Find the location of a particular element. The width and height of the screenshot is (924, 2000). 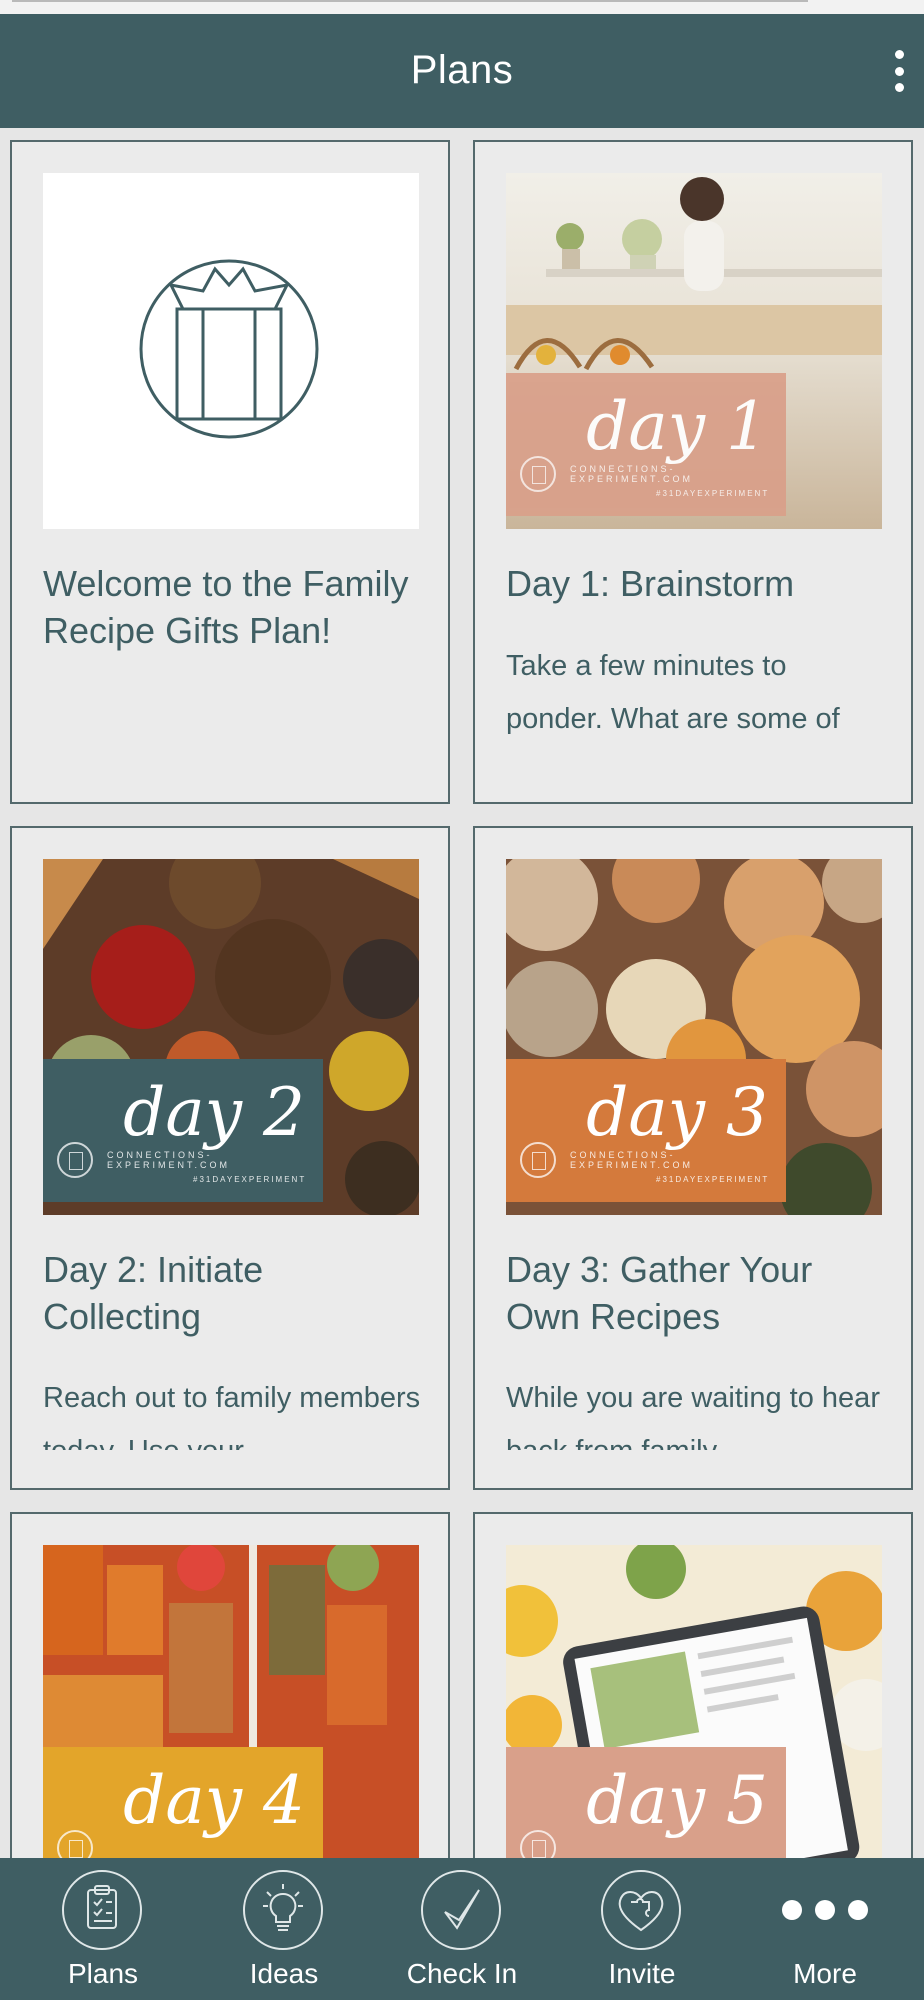

day-badge: day 5 is located at coordinates (646, 1802).